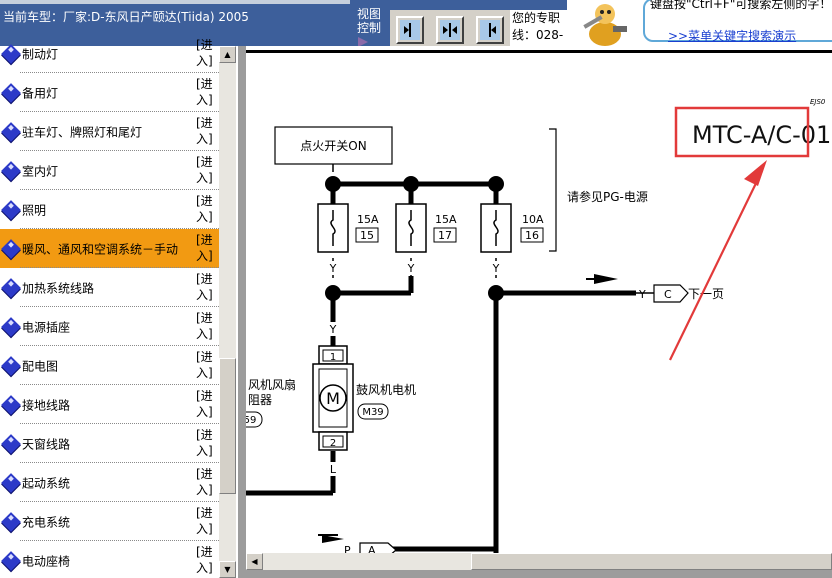 This screenshot has height=578, width=832. Describe the element at coordinates (532, 235) in the screenshot. I see `fuse-3-num: 16` at that location.